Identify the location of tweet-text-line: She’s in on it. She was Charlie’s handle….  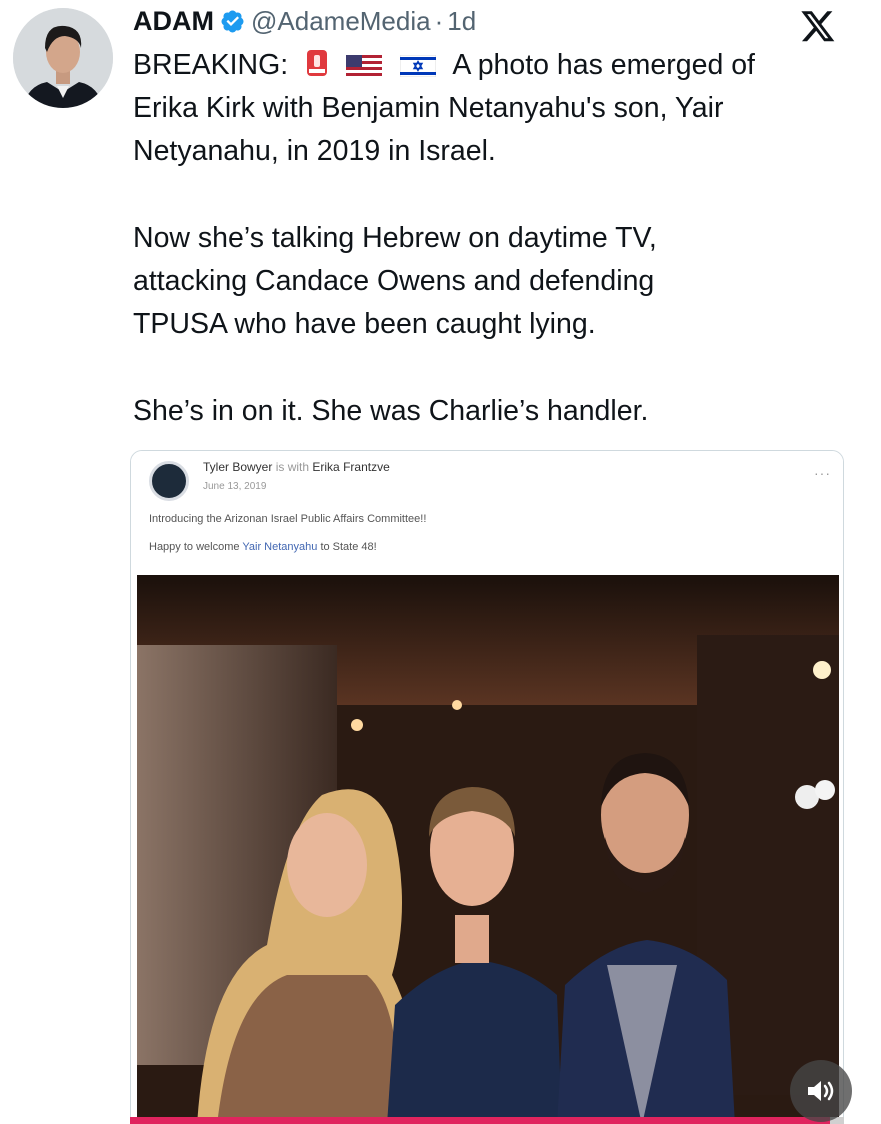
(391, 411).